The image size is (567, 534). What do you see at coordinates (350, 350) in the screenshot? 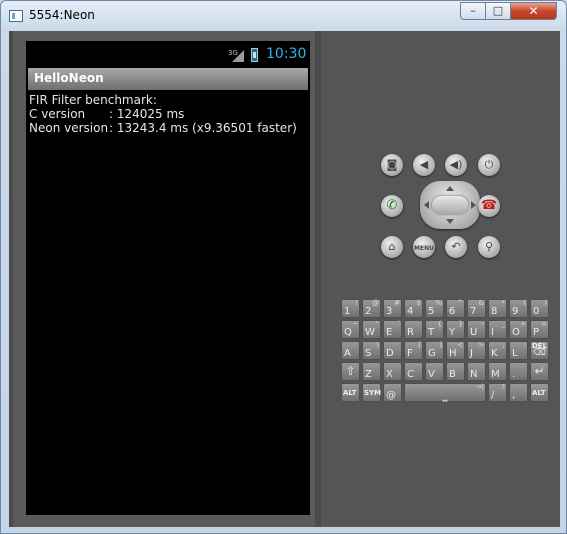
I see `key-a: A` at bounding box center [350, 350].